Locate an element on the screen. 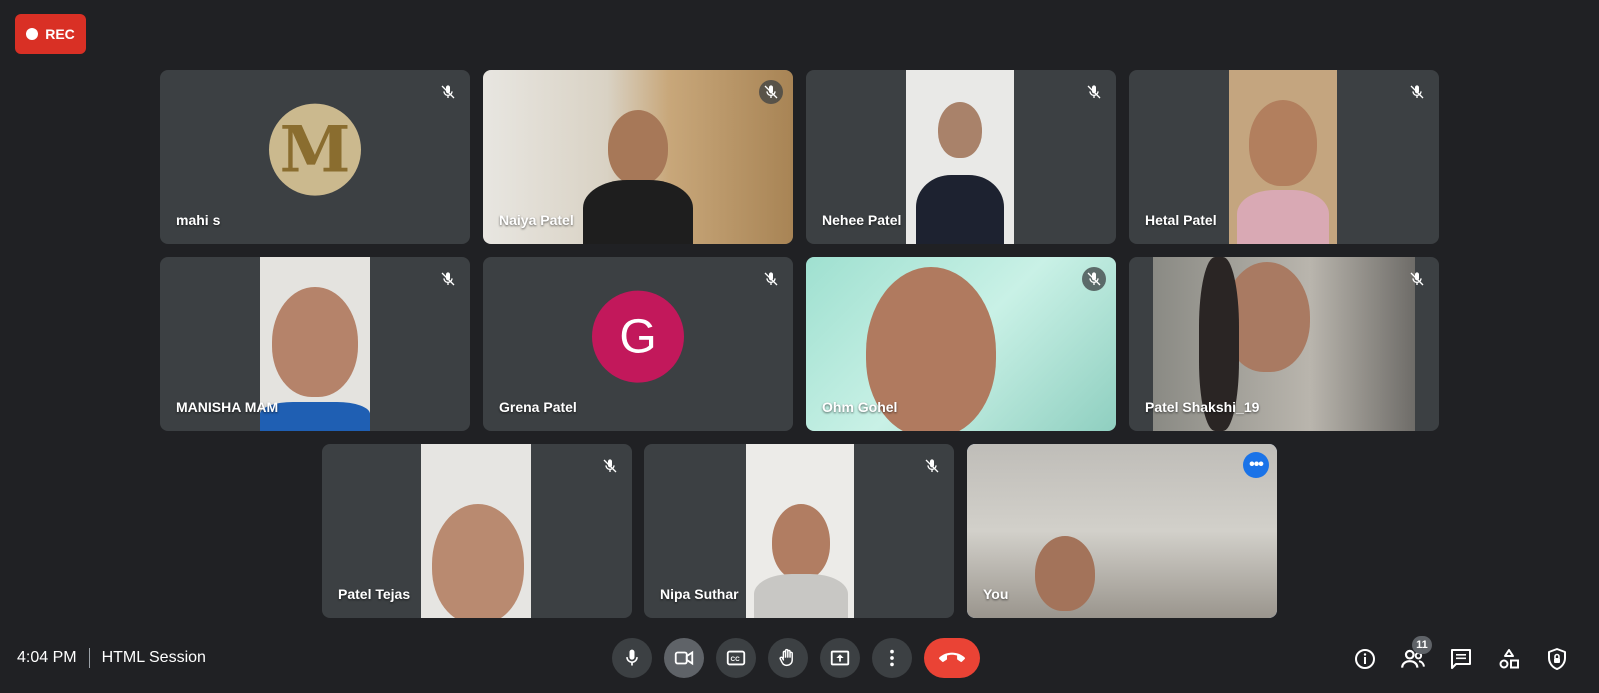  present-button is located at coordinates (840, 658).